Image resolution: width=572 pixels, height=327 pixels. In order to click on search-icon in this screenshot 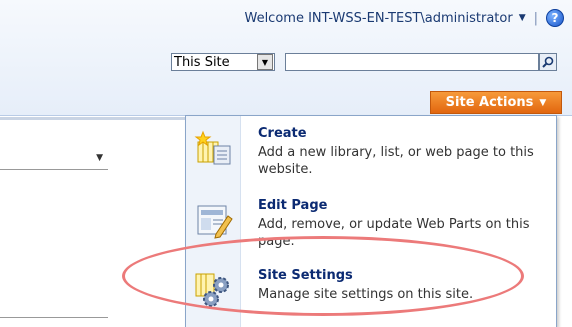, I will do `click(548, 62)`.